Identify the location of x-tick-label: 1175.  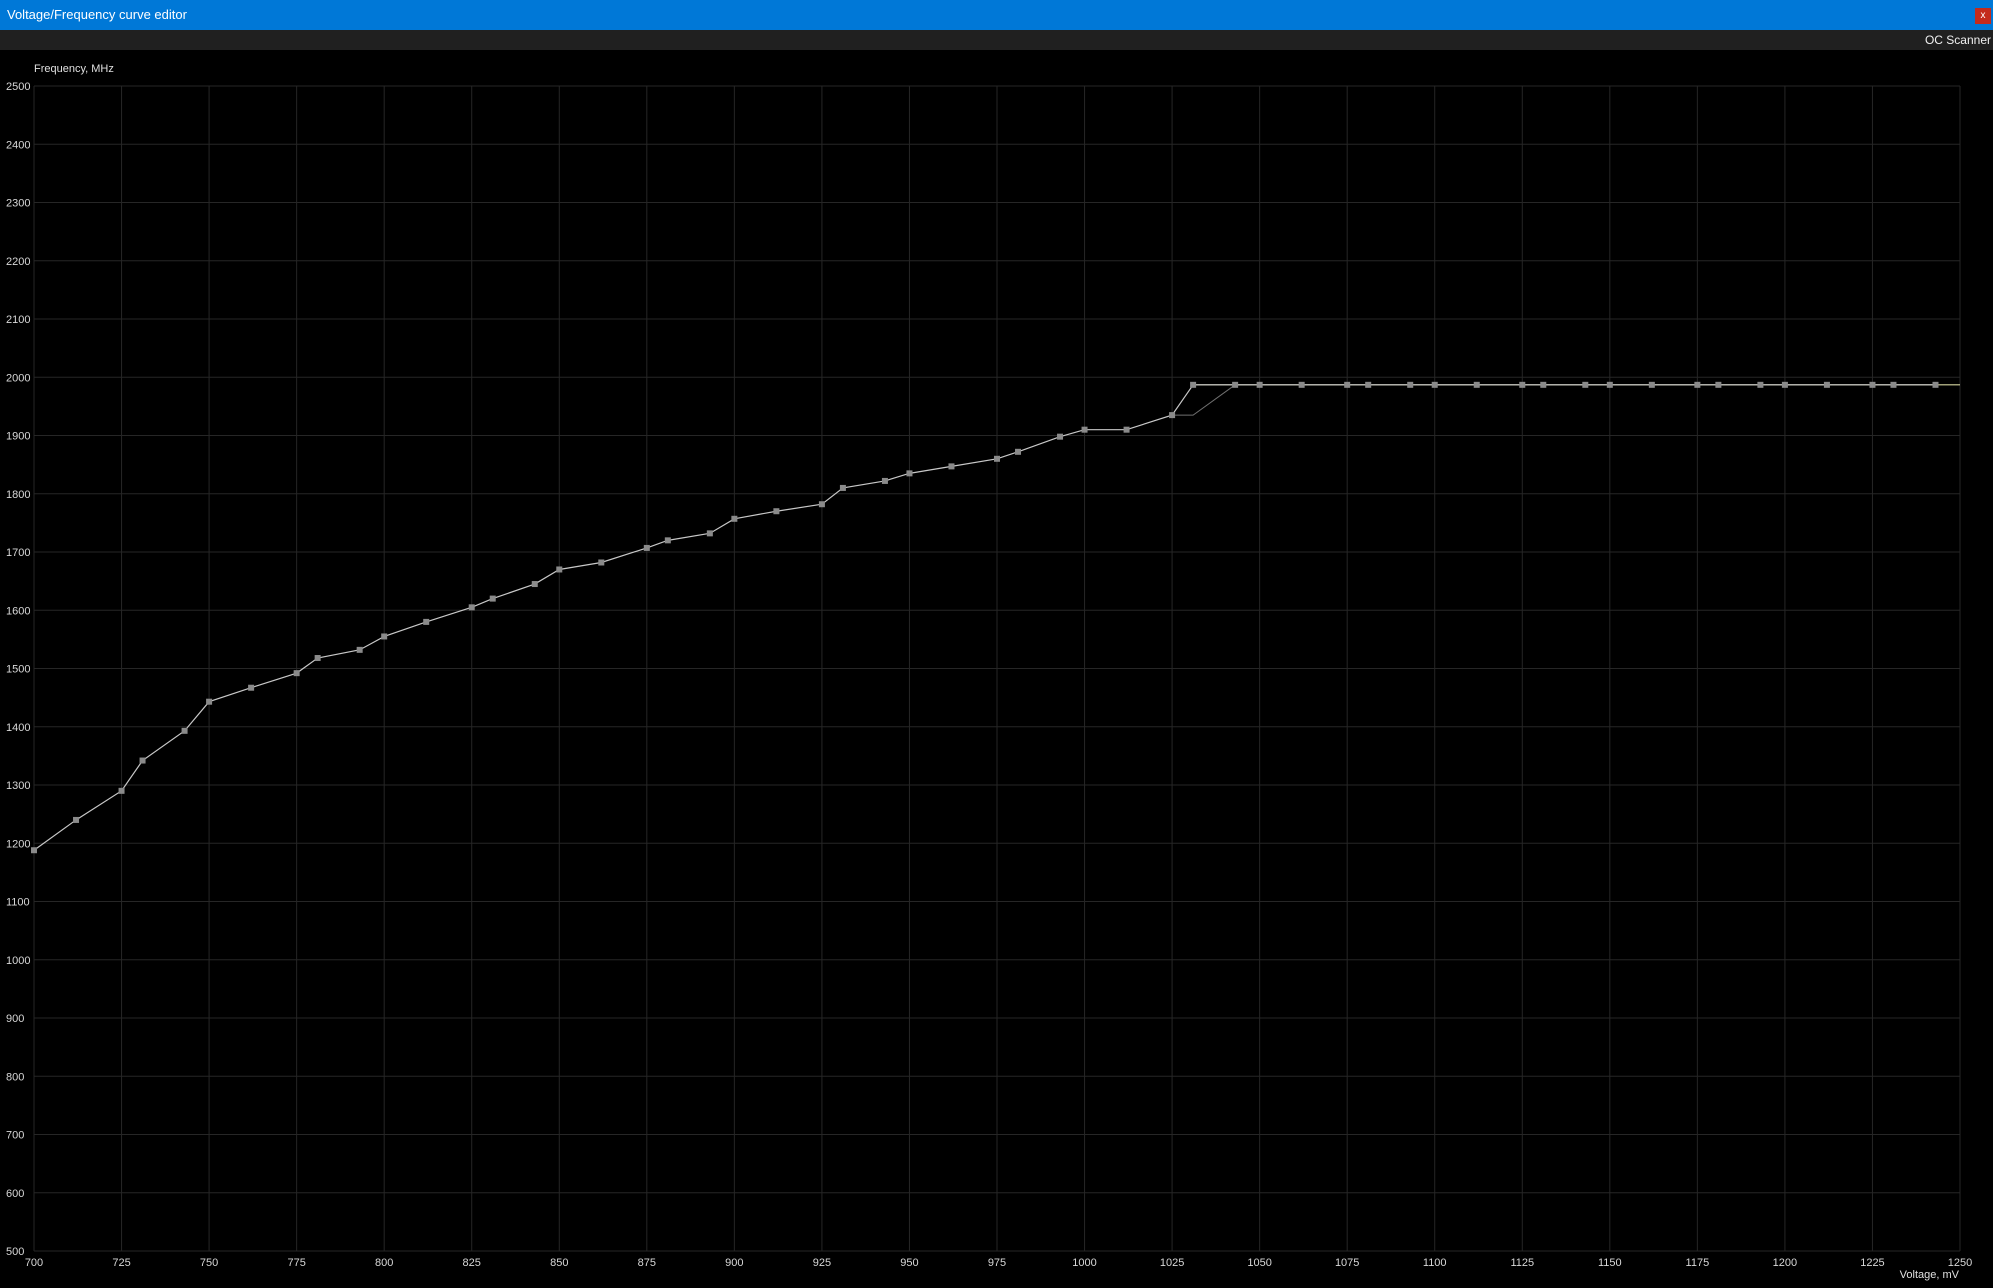
(1698, 1263).